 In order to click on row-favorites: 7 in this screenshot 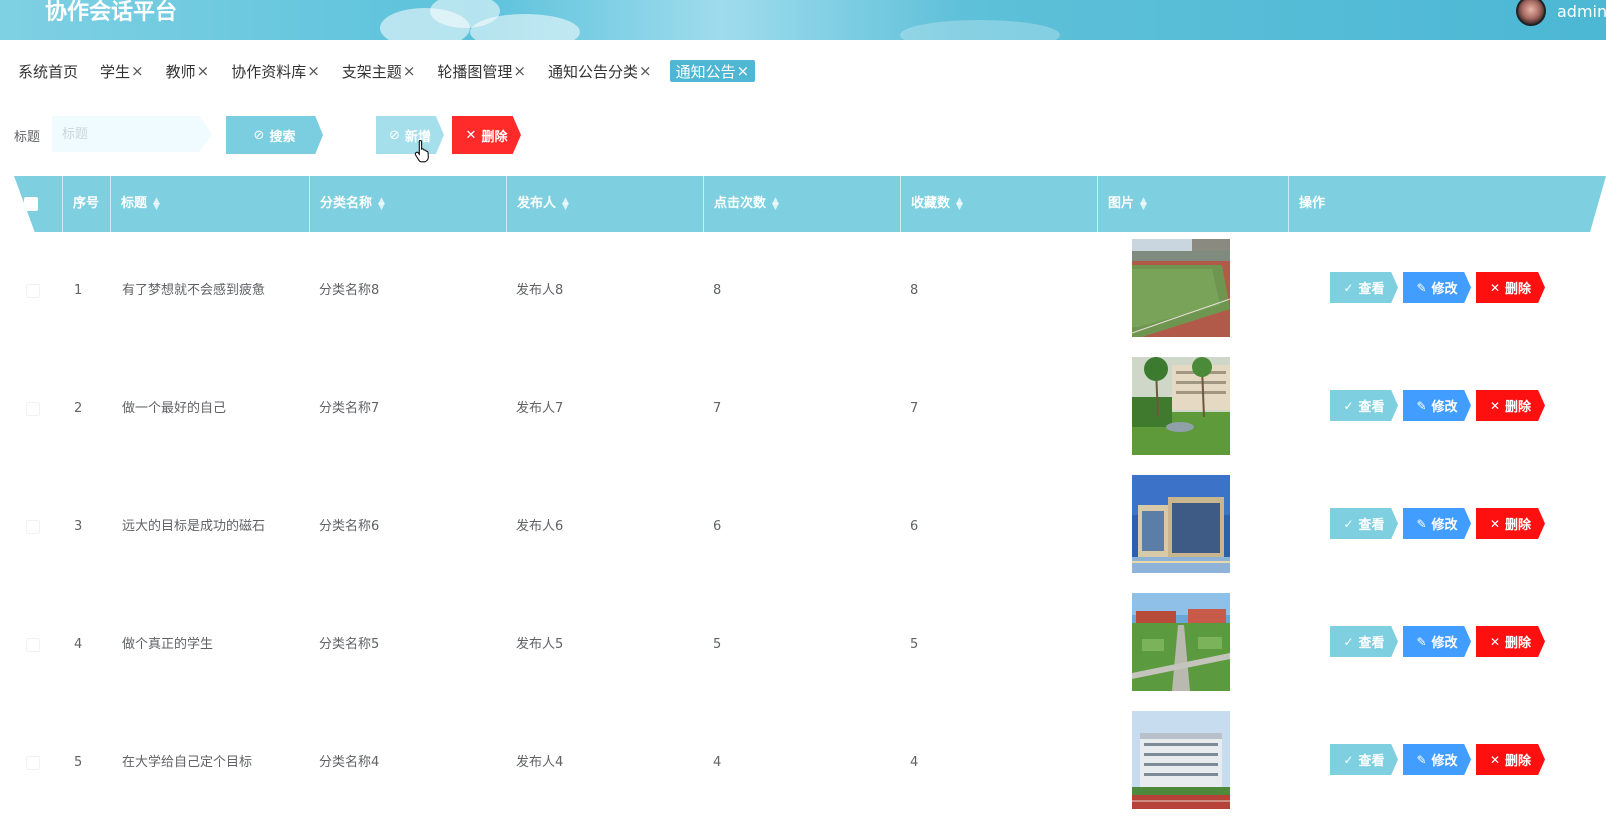, I will do `click(914, 408)`.